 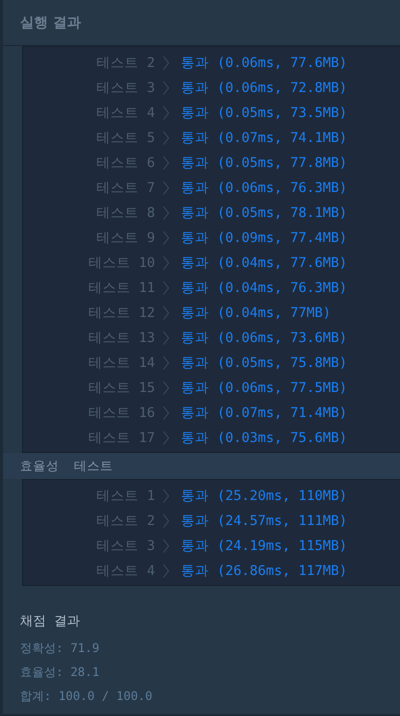 I want to click on test-result: 통과 (0.09ms, 77.4MB), so click(x=264, y=237).